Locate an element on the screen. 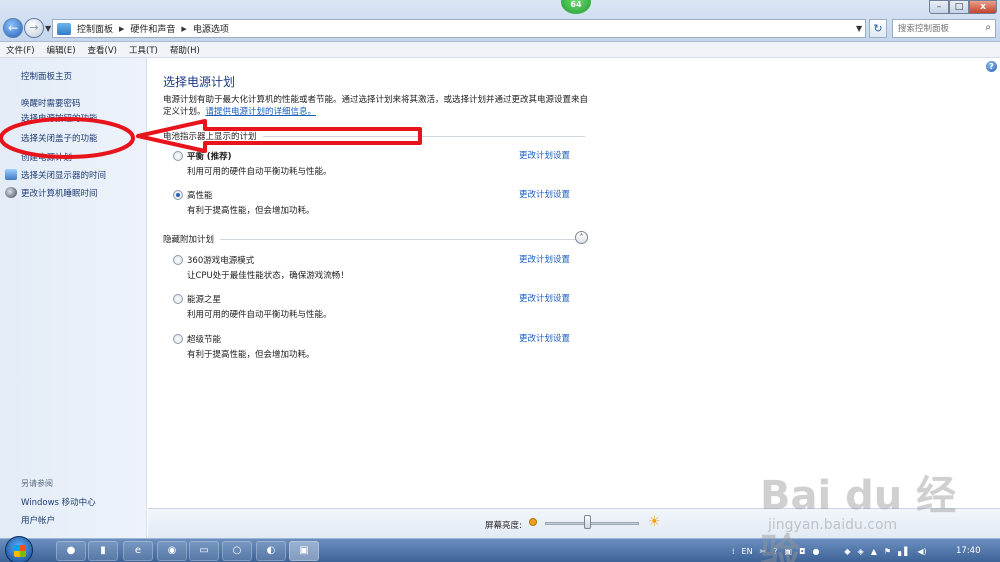 The image size is (1000, 562). sidebar-item-sleep: 更改计算机睡眠时间 is located at coordinates (59, 193).